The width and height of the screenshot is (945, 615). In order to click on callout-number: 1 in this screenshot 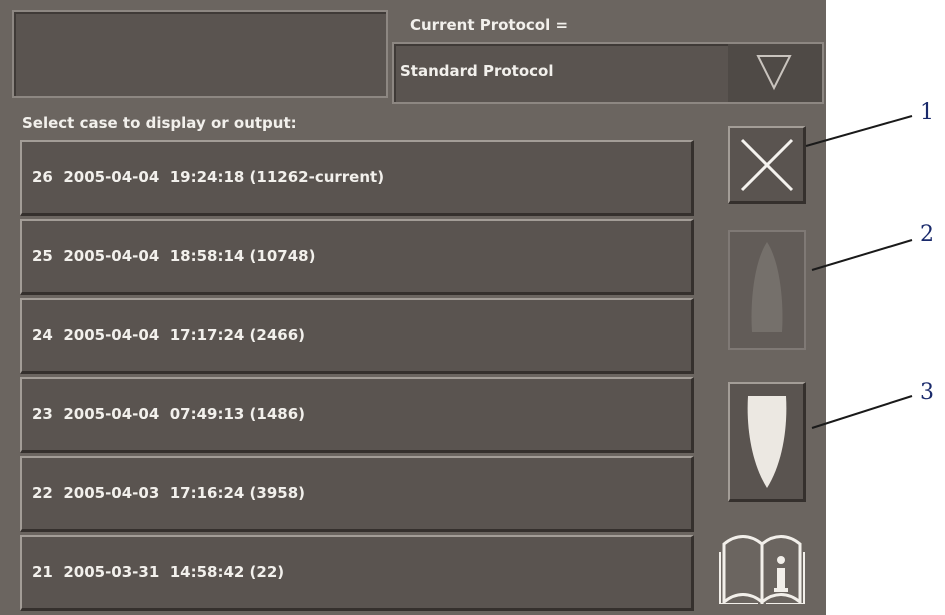, I will do `click(927, 112)`.